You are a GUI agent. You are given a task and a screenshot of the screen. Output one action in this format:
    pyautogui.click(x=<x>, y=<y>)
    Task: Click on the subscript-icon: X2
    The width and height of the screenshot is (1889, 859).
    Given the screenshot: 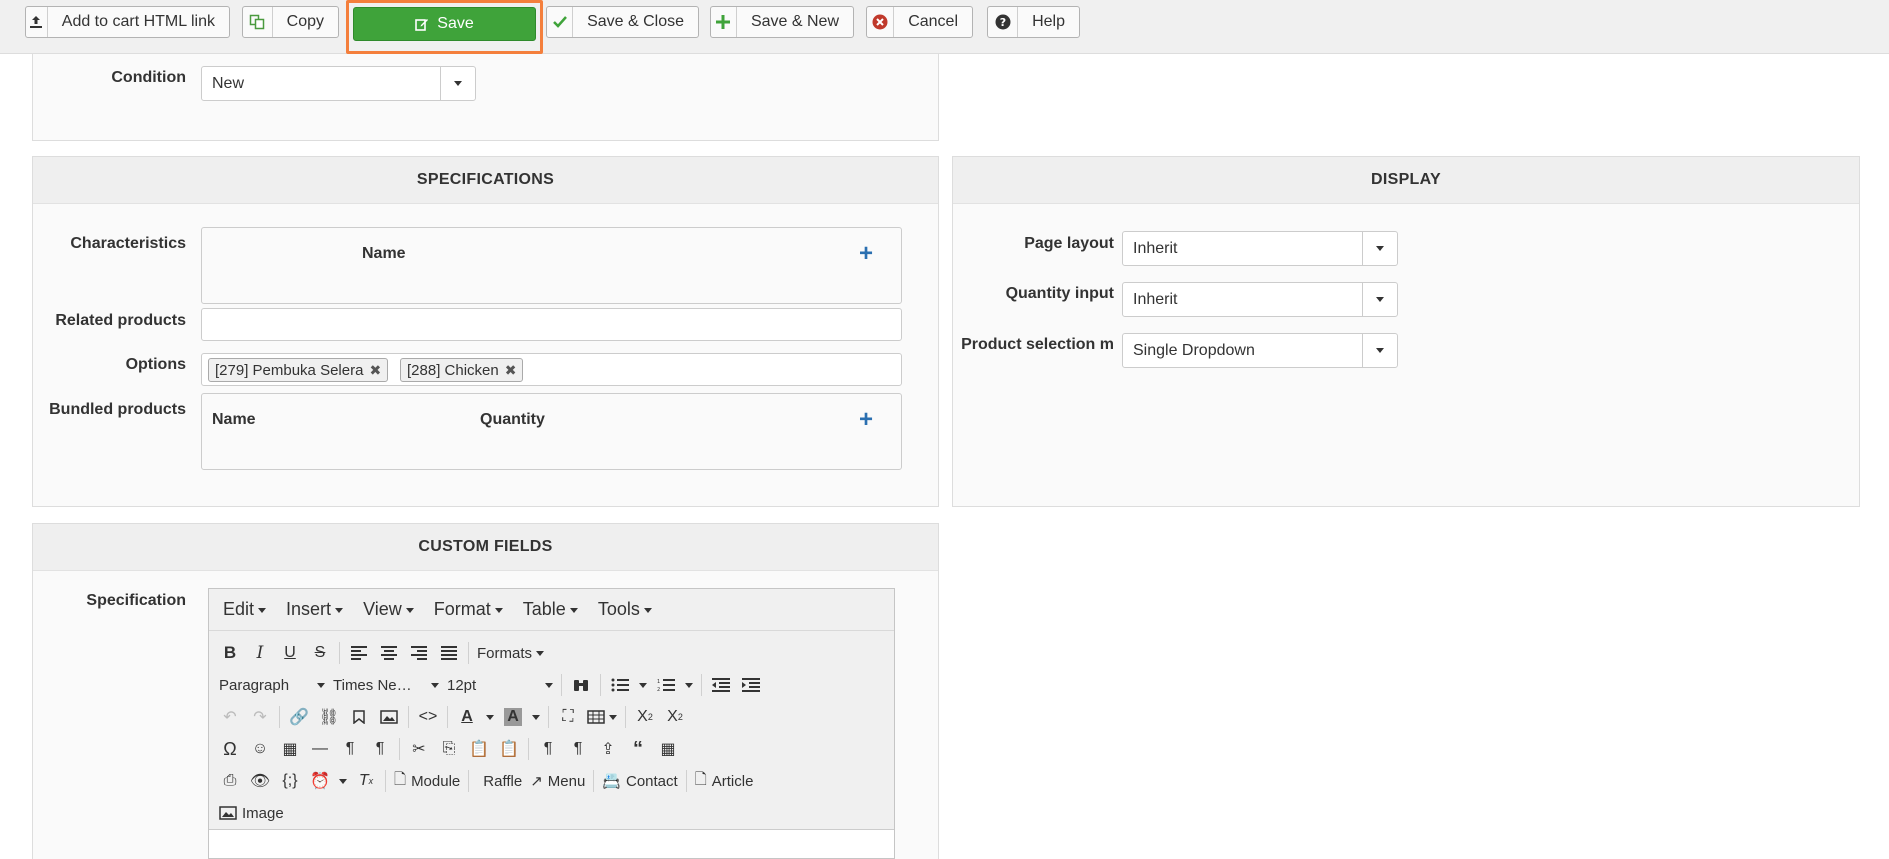 What is the action you would take?
    pyautogui.click(x=645, y=717)
    